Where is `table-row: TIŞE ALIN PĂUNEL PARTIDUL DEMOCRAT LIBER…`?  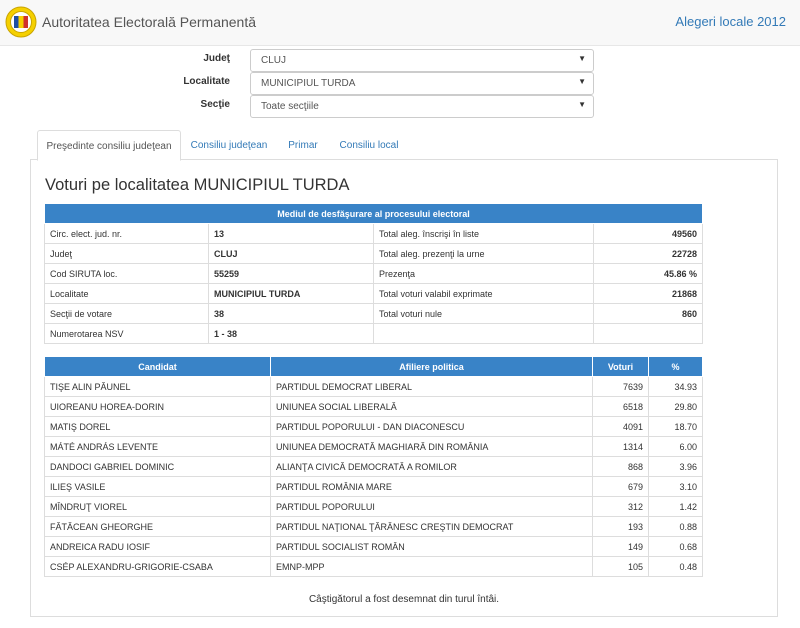 table-row: TIŞE ALIN PĂUNEL PARTIDUL DEMOCRAT LIBER… is located at coordinates (373, 386).